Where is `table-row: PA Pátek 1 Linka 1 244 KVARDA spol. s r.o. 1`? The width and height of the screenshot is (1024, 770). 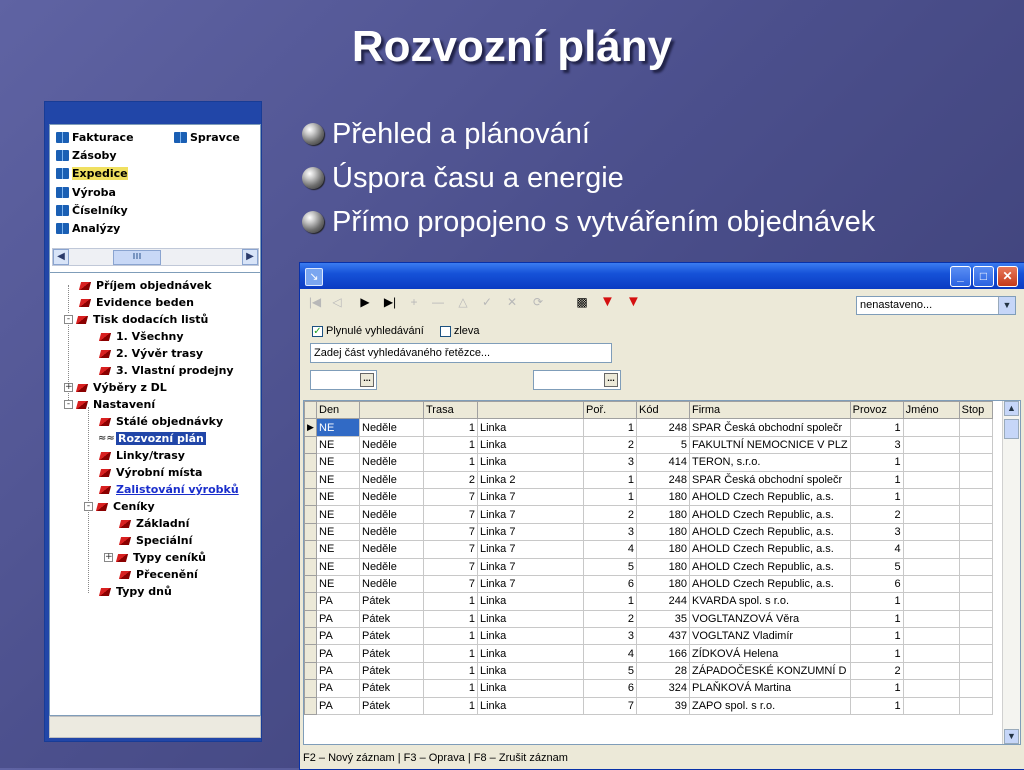 table-row: PA Pátek 1 Linka 1 244 KVARDA spol. s r.o. 1 is located at coordinates (648, 601).